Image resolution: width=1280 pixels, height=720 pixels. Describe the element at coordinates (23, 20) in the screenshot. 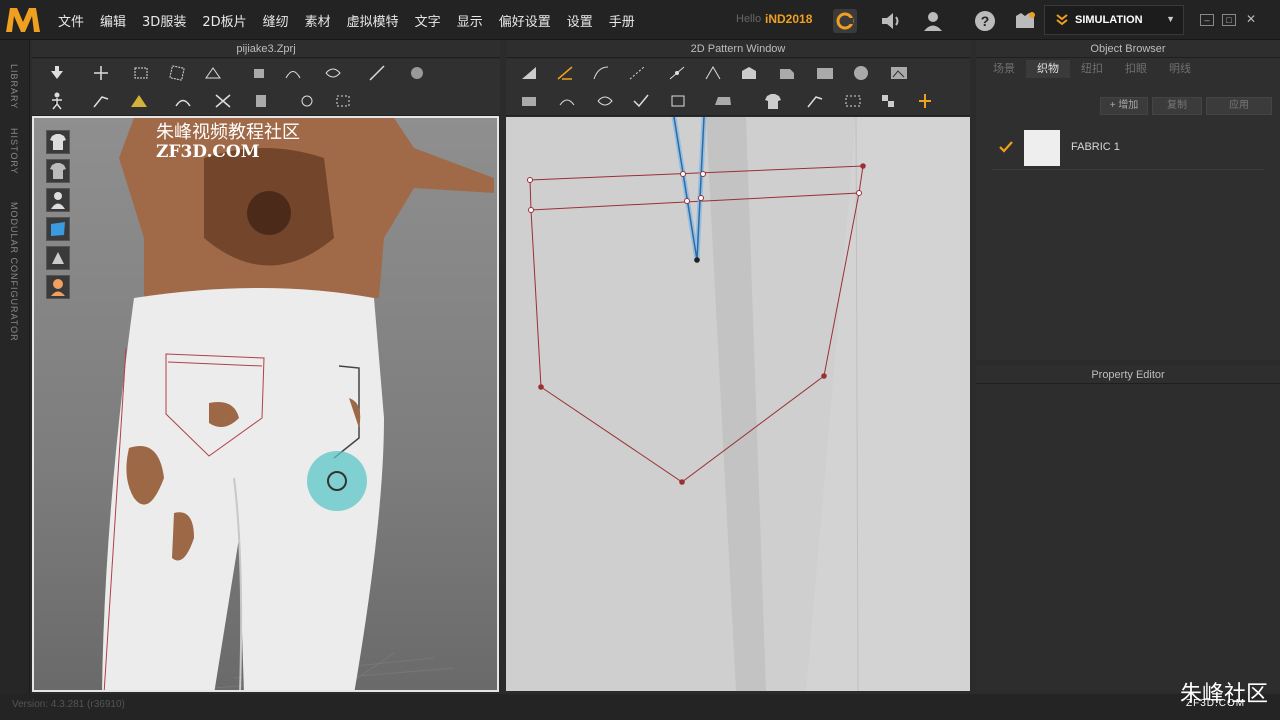

I see `app-logo-icon` at that location.